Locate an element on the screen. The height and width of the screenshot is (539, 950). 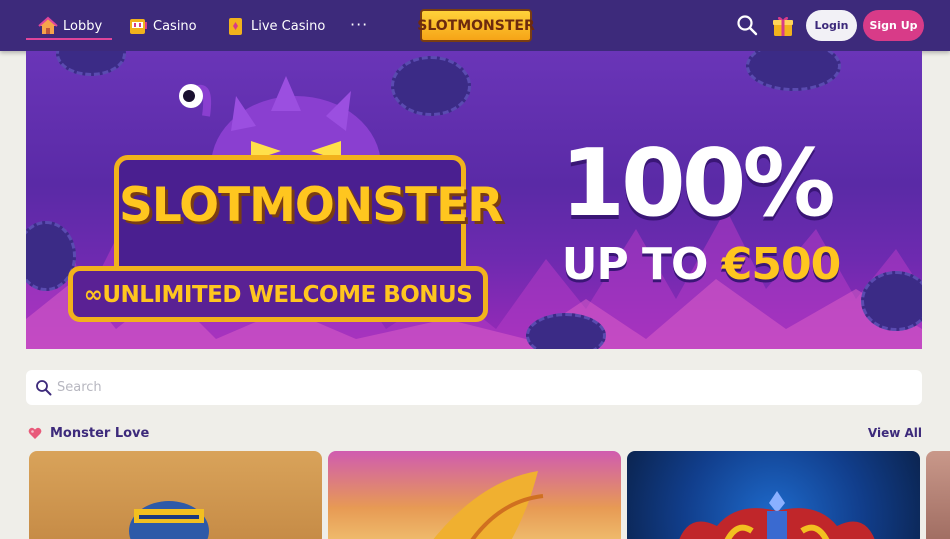
view-all-link: View All is located at coordinates (895, 433).